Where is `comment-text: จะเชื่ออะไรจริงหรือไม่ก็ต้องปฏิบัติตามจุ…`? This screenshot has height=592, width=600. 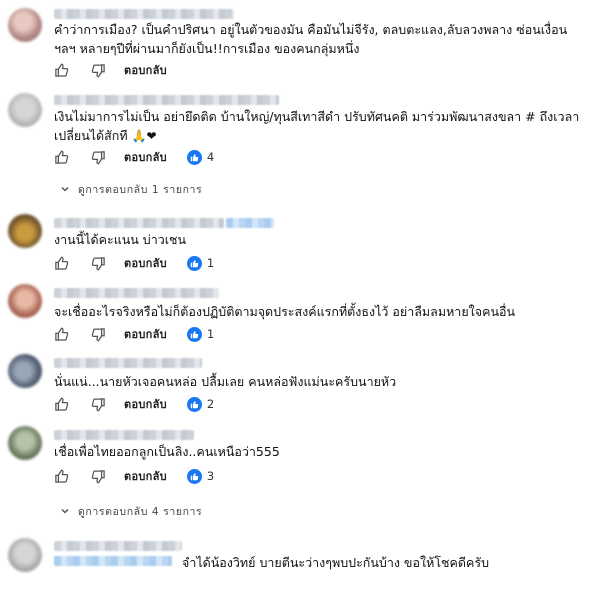 comment-text: จะเชื่ออะไรจริงหรือไม่ก็ต้องปฏิบัติตามจุ… is located at coordinates (285, 311).